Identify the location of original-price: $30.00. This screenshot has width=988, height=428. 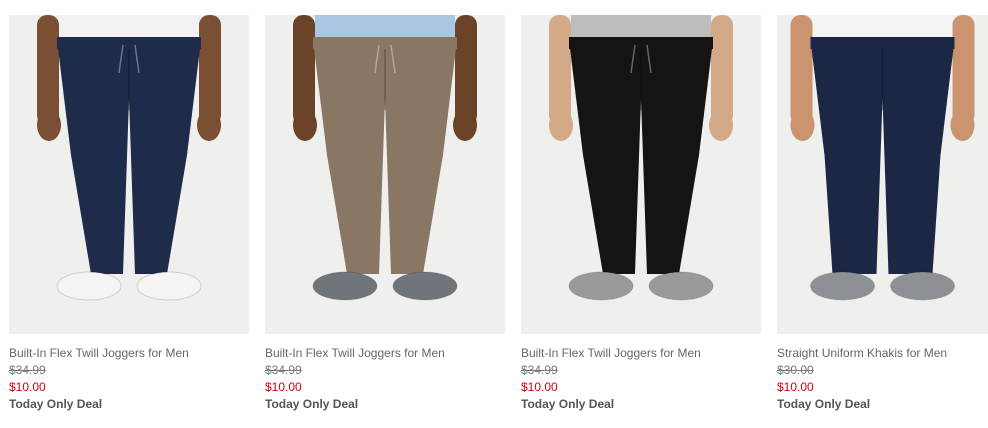
(795, 370).